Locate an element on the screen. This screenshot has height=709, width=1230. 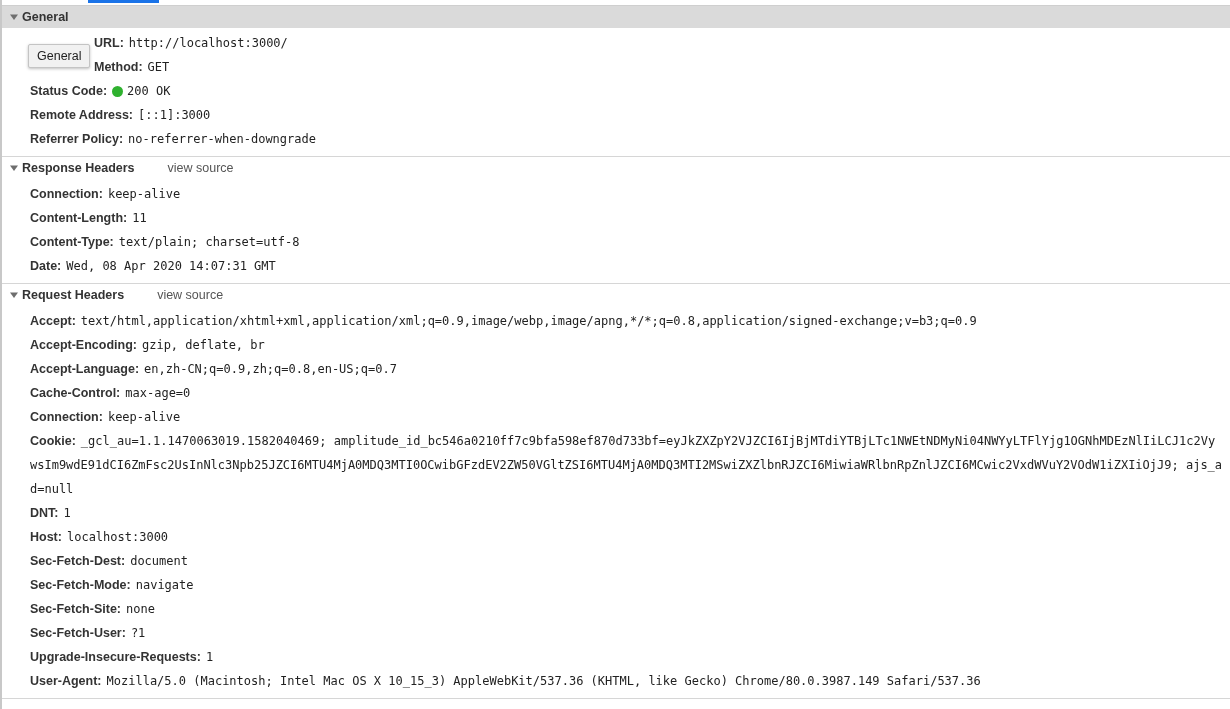
header-value: Mozilla/5.0 (Macintosh; Intel Mac OS X 10_15_3) AppleWebKit/537.36 (KHTML, like Gecko) Chrome/80.0.3987.149 Safari/537.36 is located at coordinates (543, 681).